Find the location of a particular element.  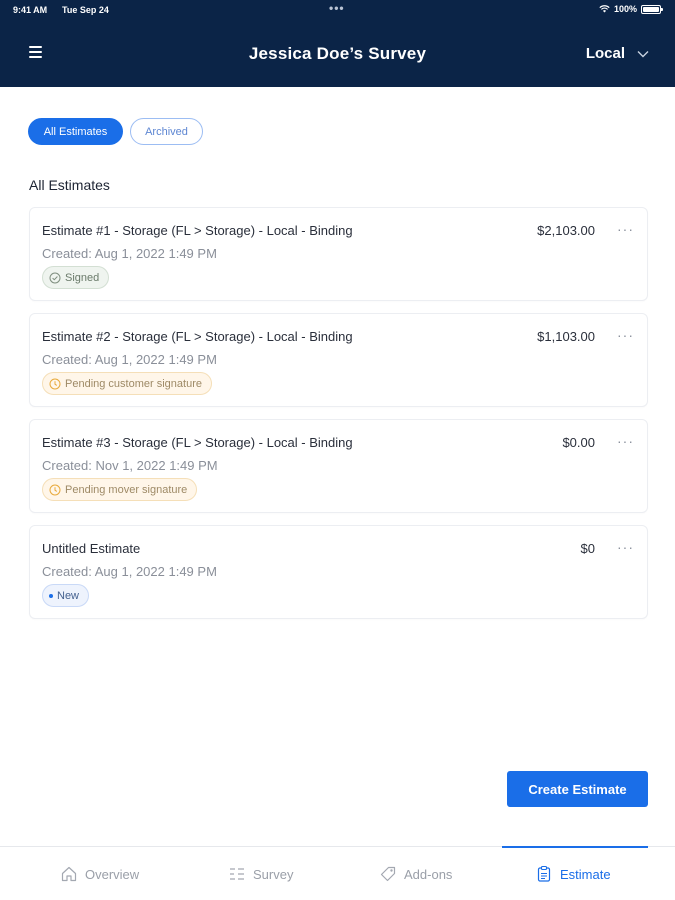

status-label: Pending customer signature is located at coordinates (133, 383).